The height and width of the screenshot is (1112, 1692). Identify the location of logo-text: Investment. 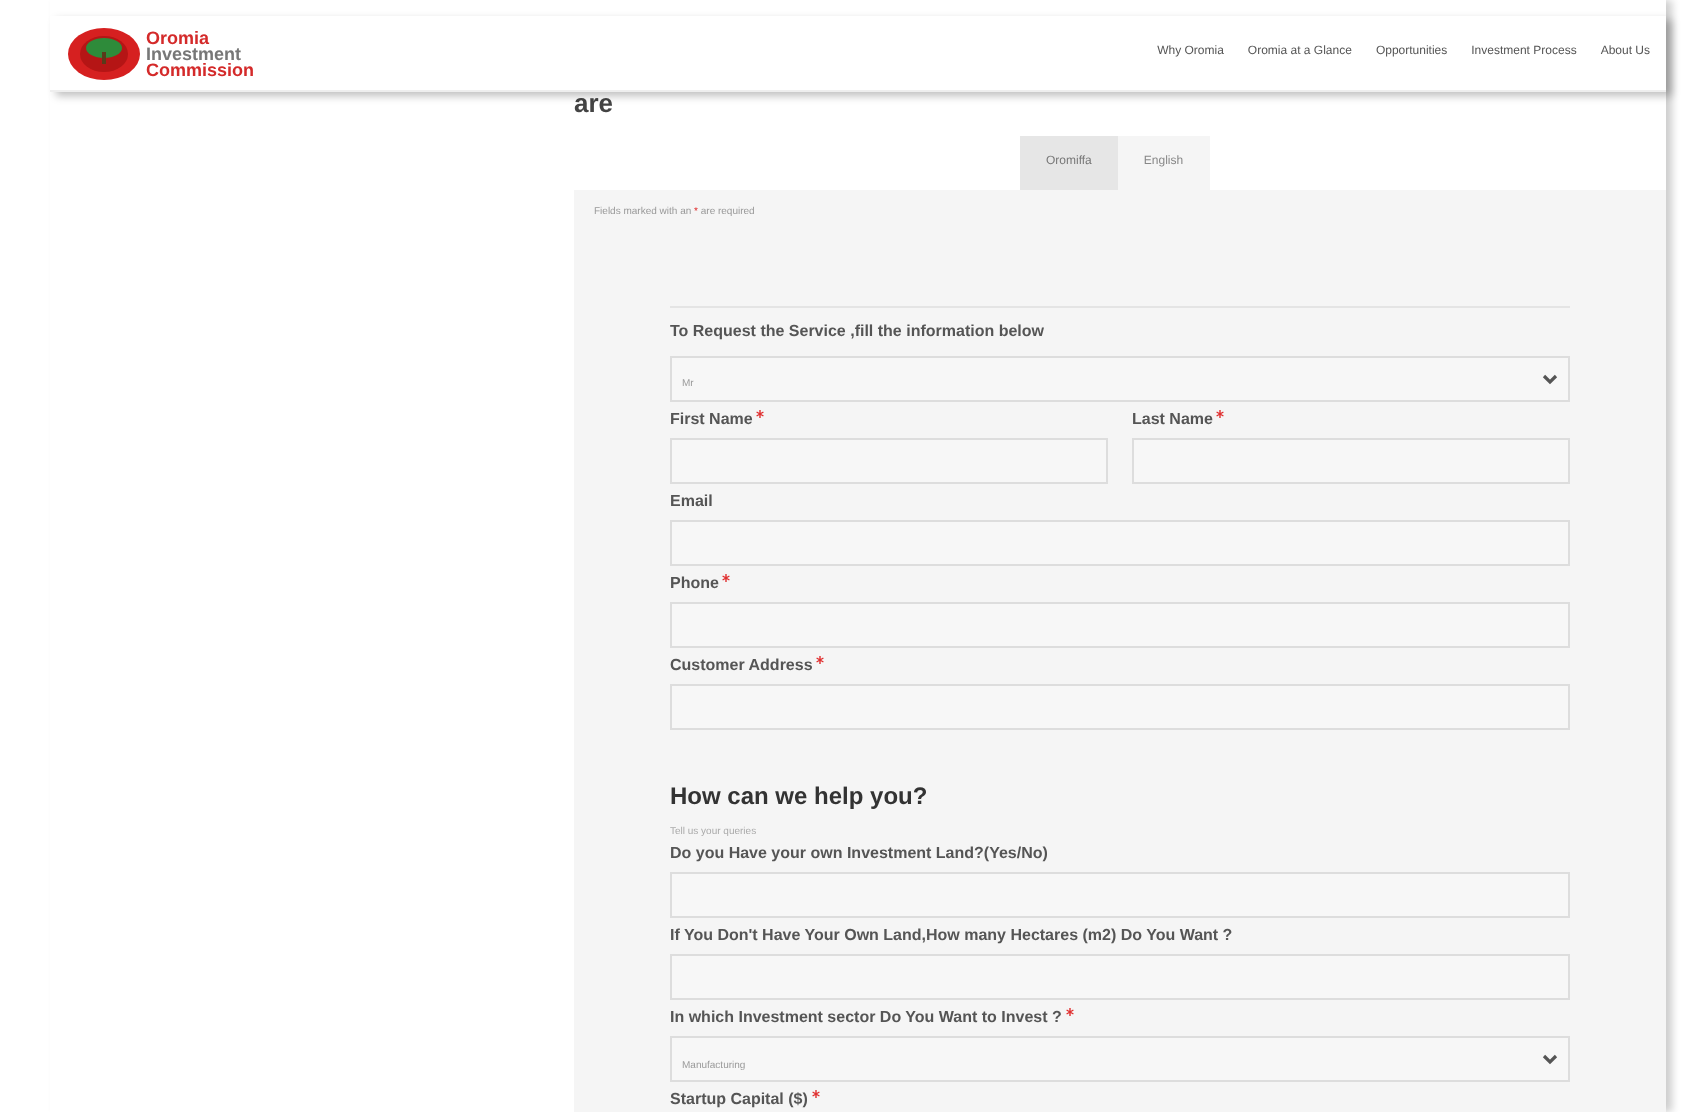
(194, 53).